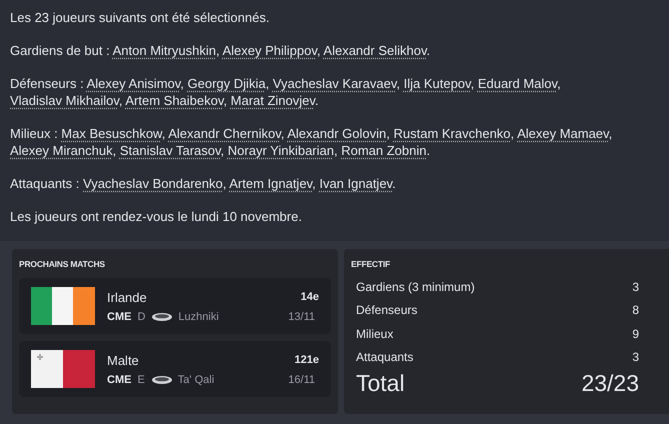 This screenshot has width=669, height=424. What do you see at coordinates (272, 100) in the screenshot?
I see `player-link: Marat Zinovjev` at bounding box center [272, 100].